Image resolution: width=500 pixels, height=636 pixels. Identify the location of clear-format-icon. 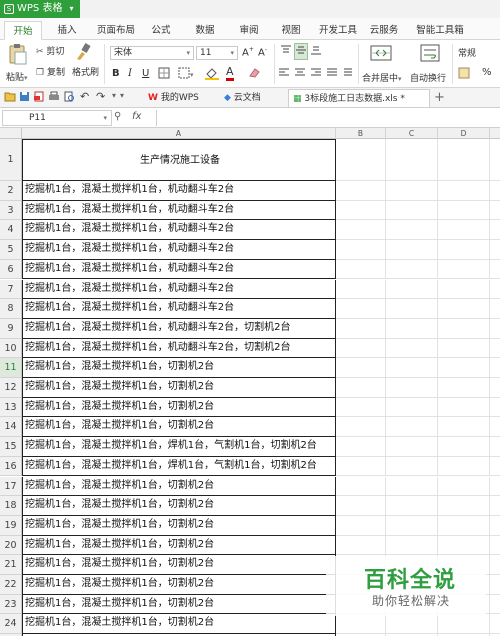
(255, 73).